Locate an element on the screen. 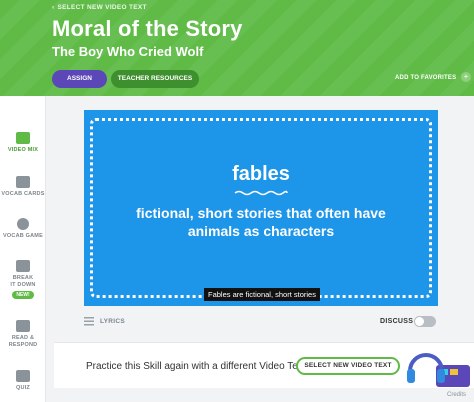  video-heading: fables is located at coordinates (261, 174).